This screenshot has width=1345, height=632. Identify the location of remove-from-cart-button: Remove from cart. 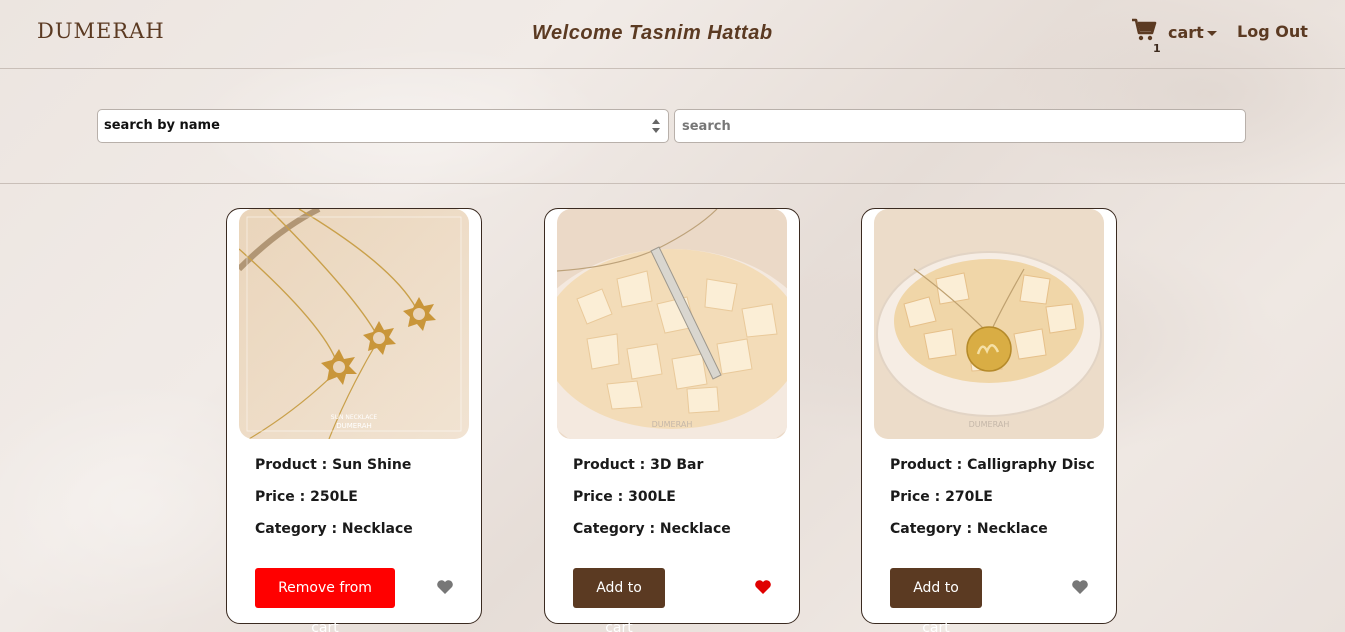
(325, 600).